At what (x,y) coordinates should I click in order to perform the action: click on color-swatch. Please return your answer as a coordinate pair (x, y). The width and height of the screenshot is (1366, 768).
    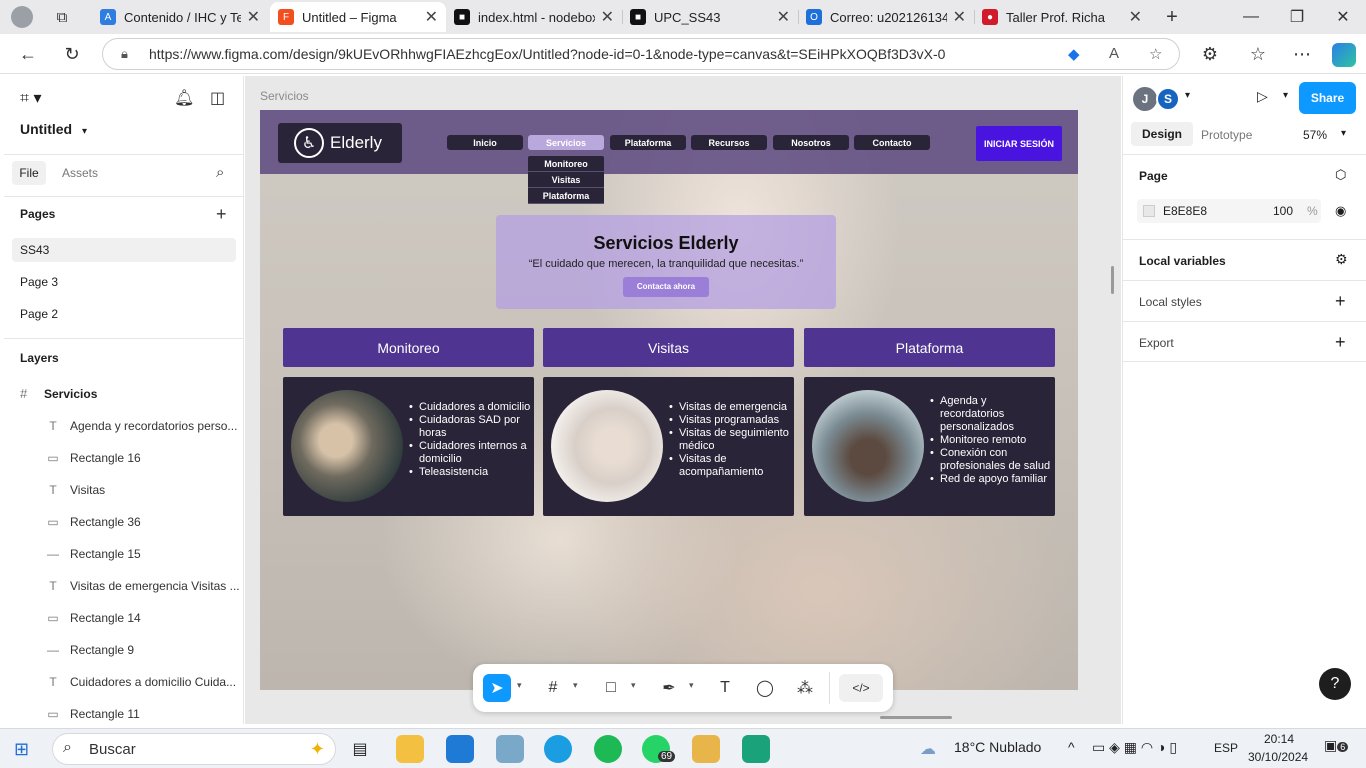
    Looking at the image, I should click on (1149, 211).